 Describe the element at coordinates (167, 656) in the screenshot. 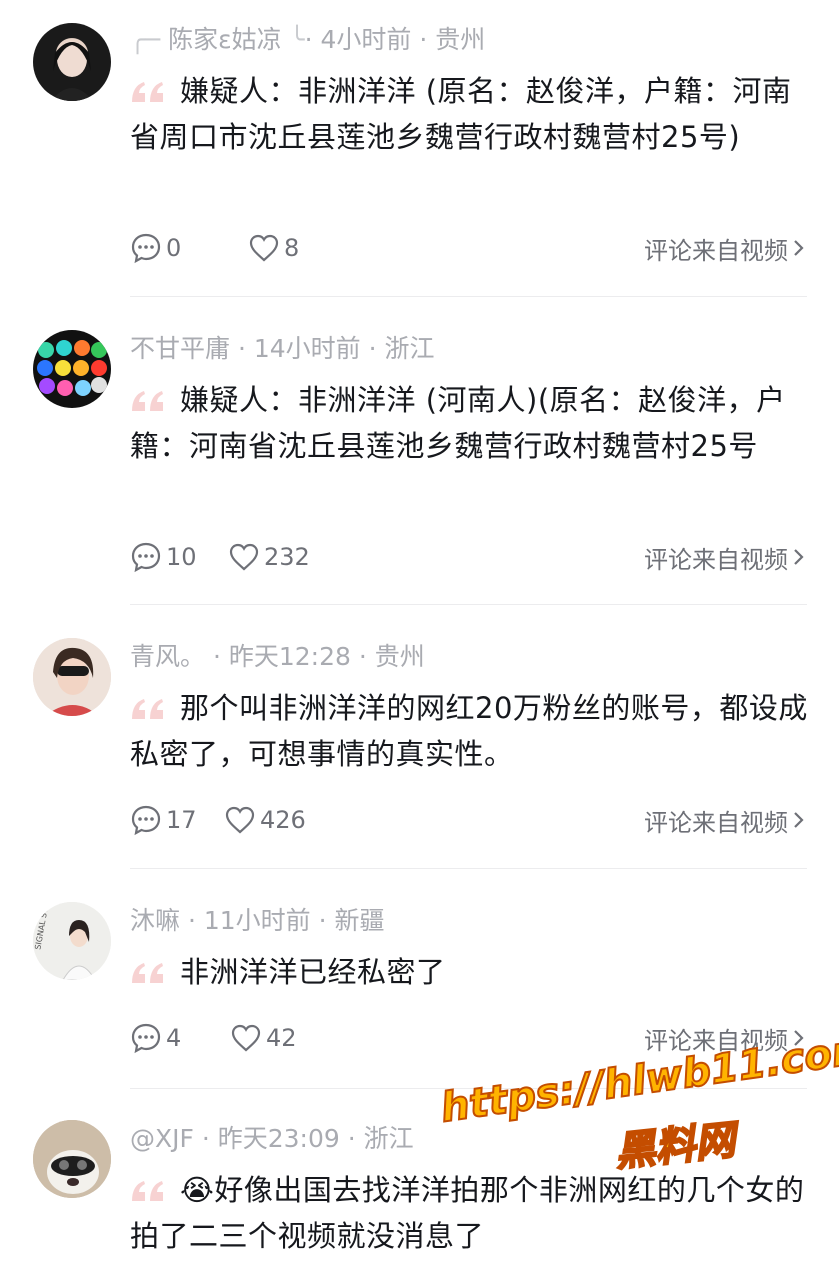

I see `username: 青风。` at that location.